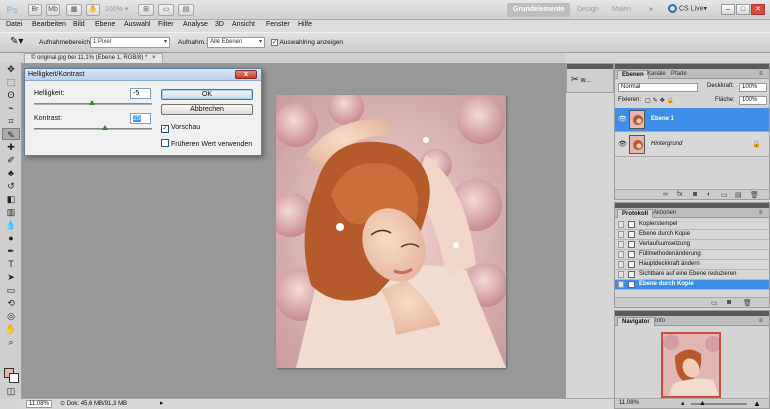  What do you see at coordinates (692, 245) in the screenshot?
I see `history-item: Verlaufsumsetzung` at bounding box center [692, 245].